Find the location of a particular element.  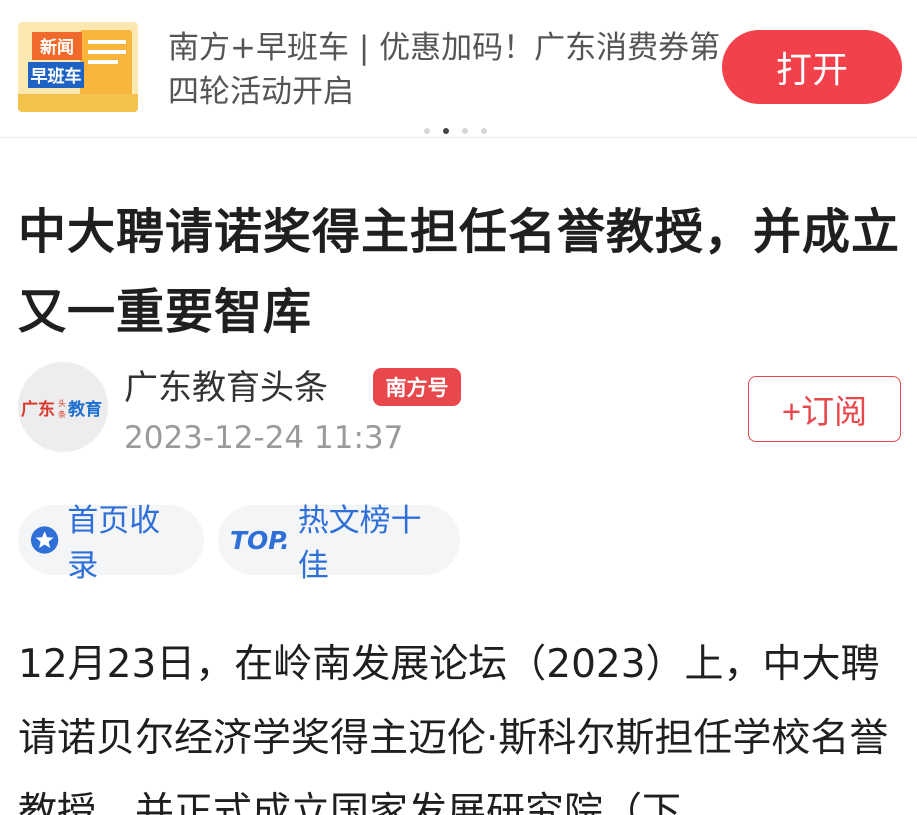

svg-text: 广东 is located at coordinates (38, 409).